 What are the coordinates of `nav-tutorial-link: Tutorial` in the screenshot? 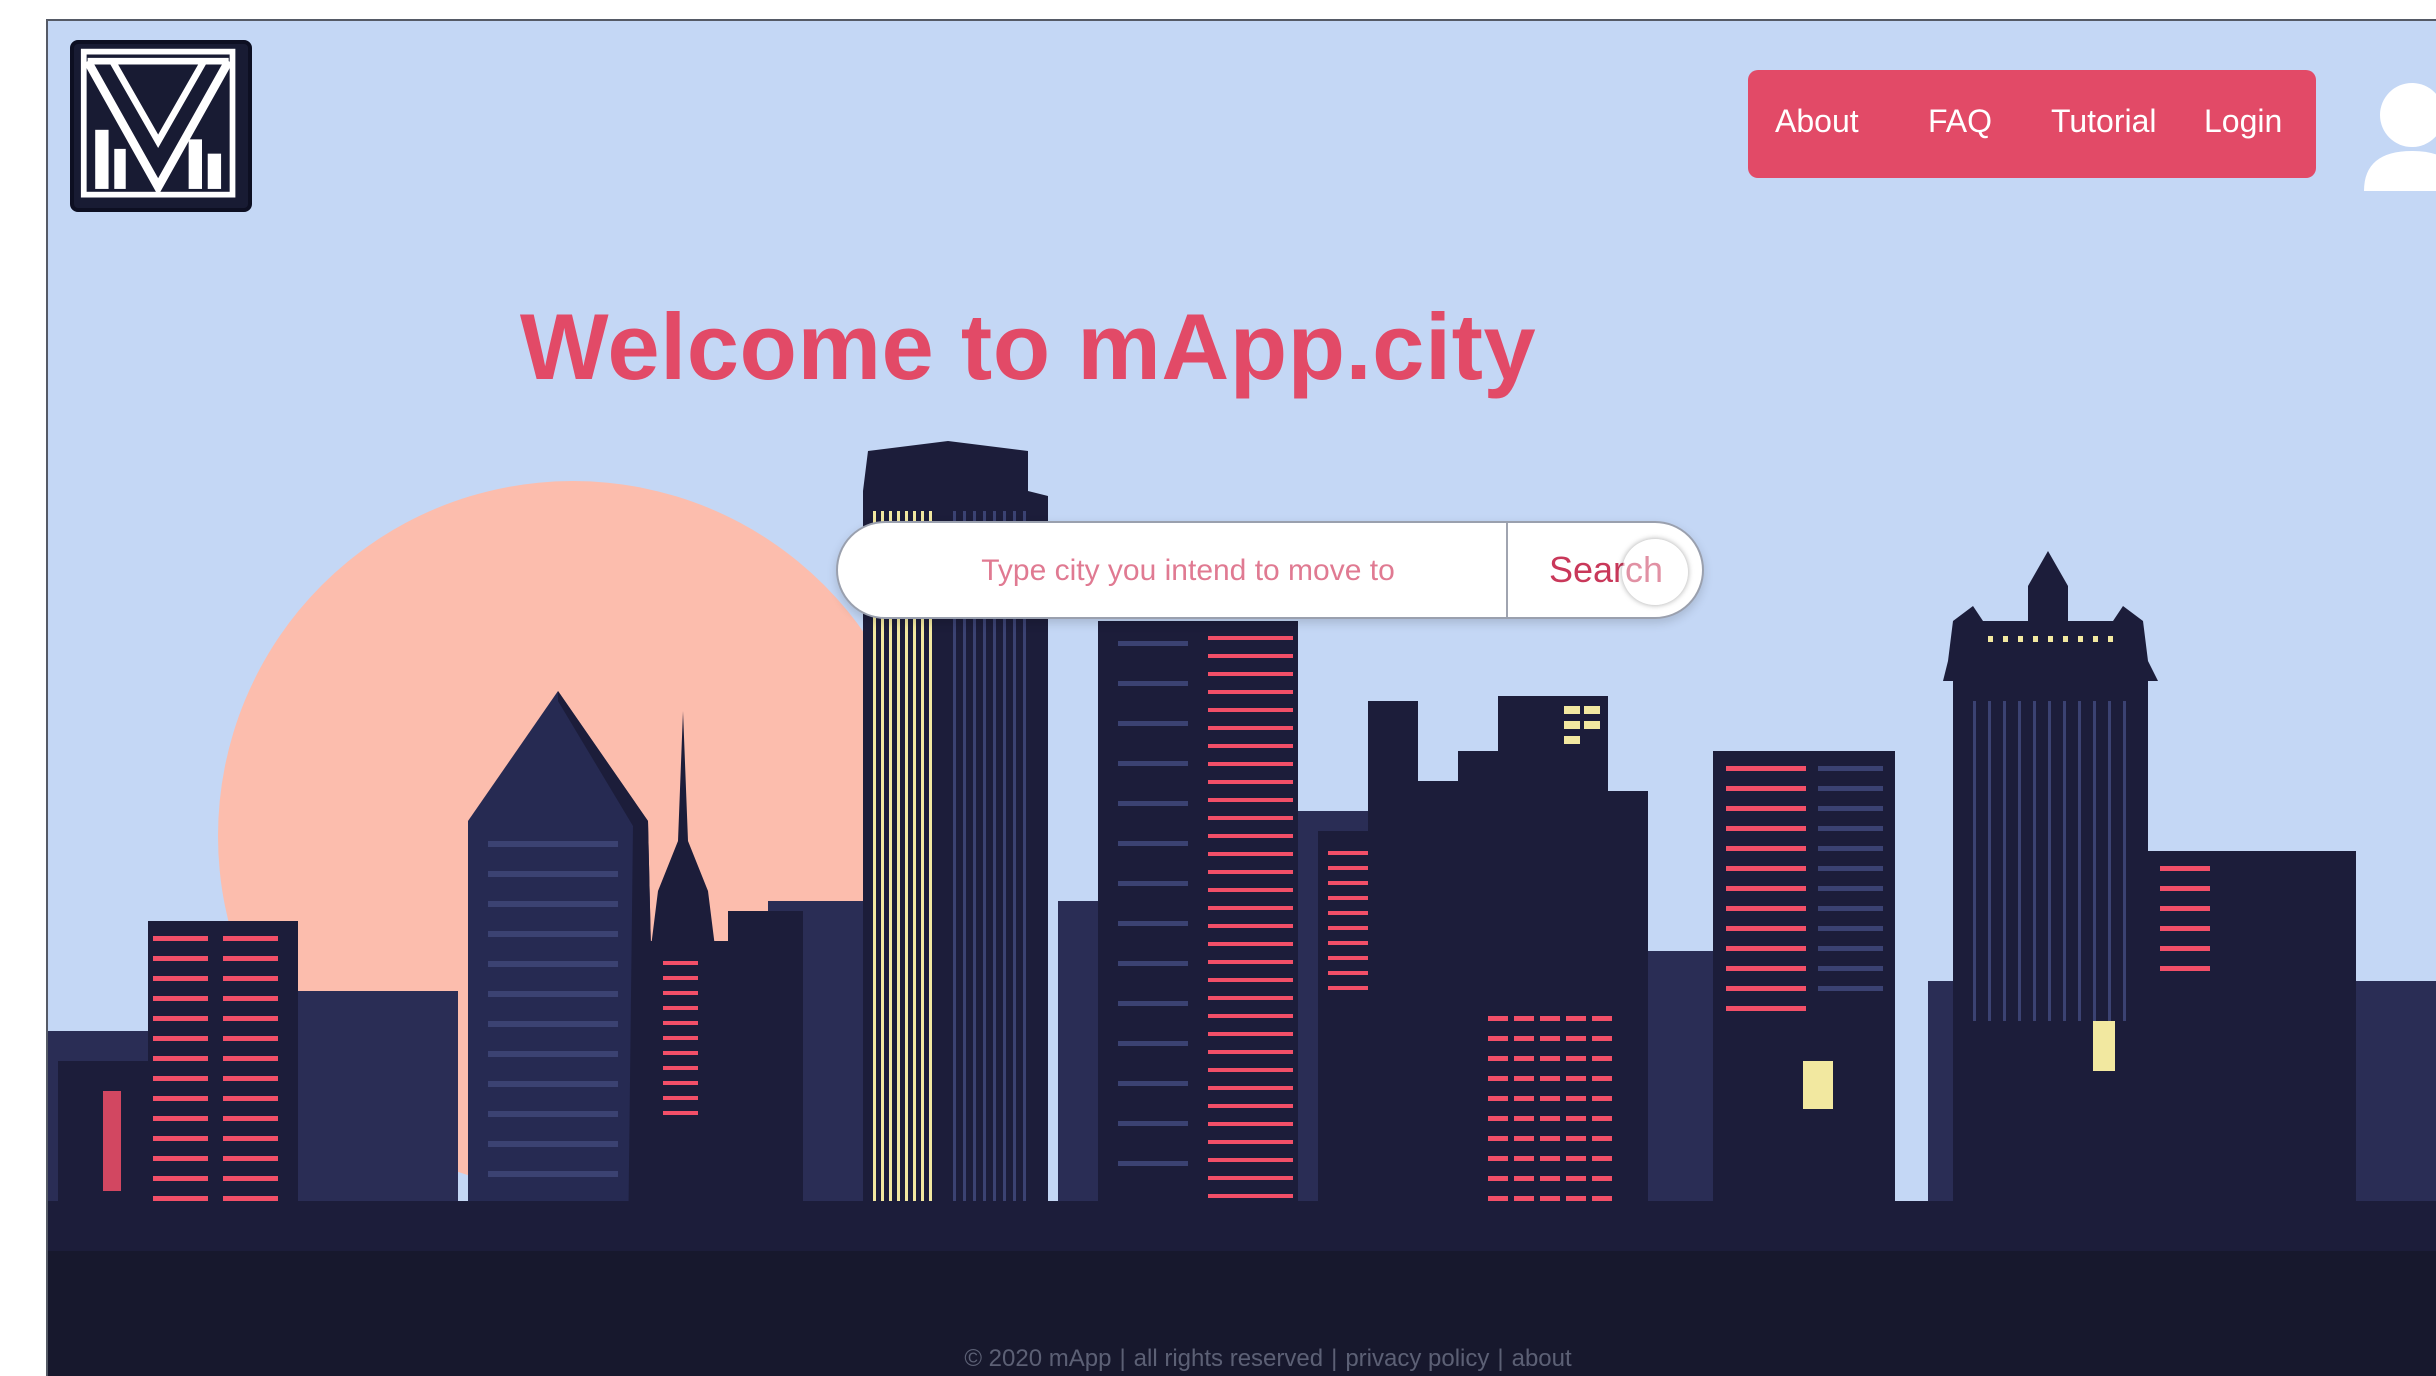 It's located at (2104, 121).